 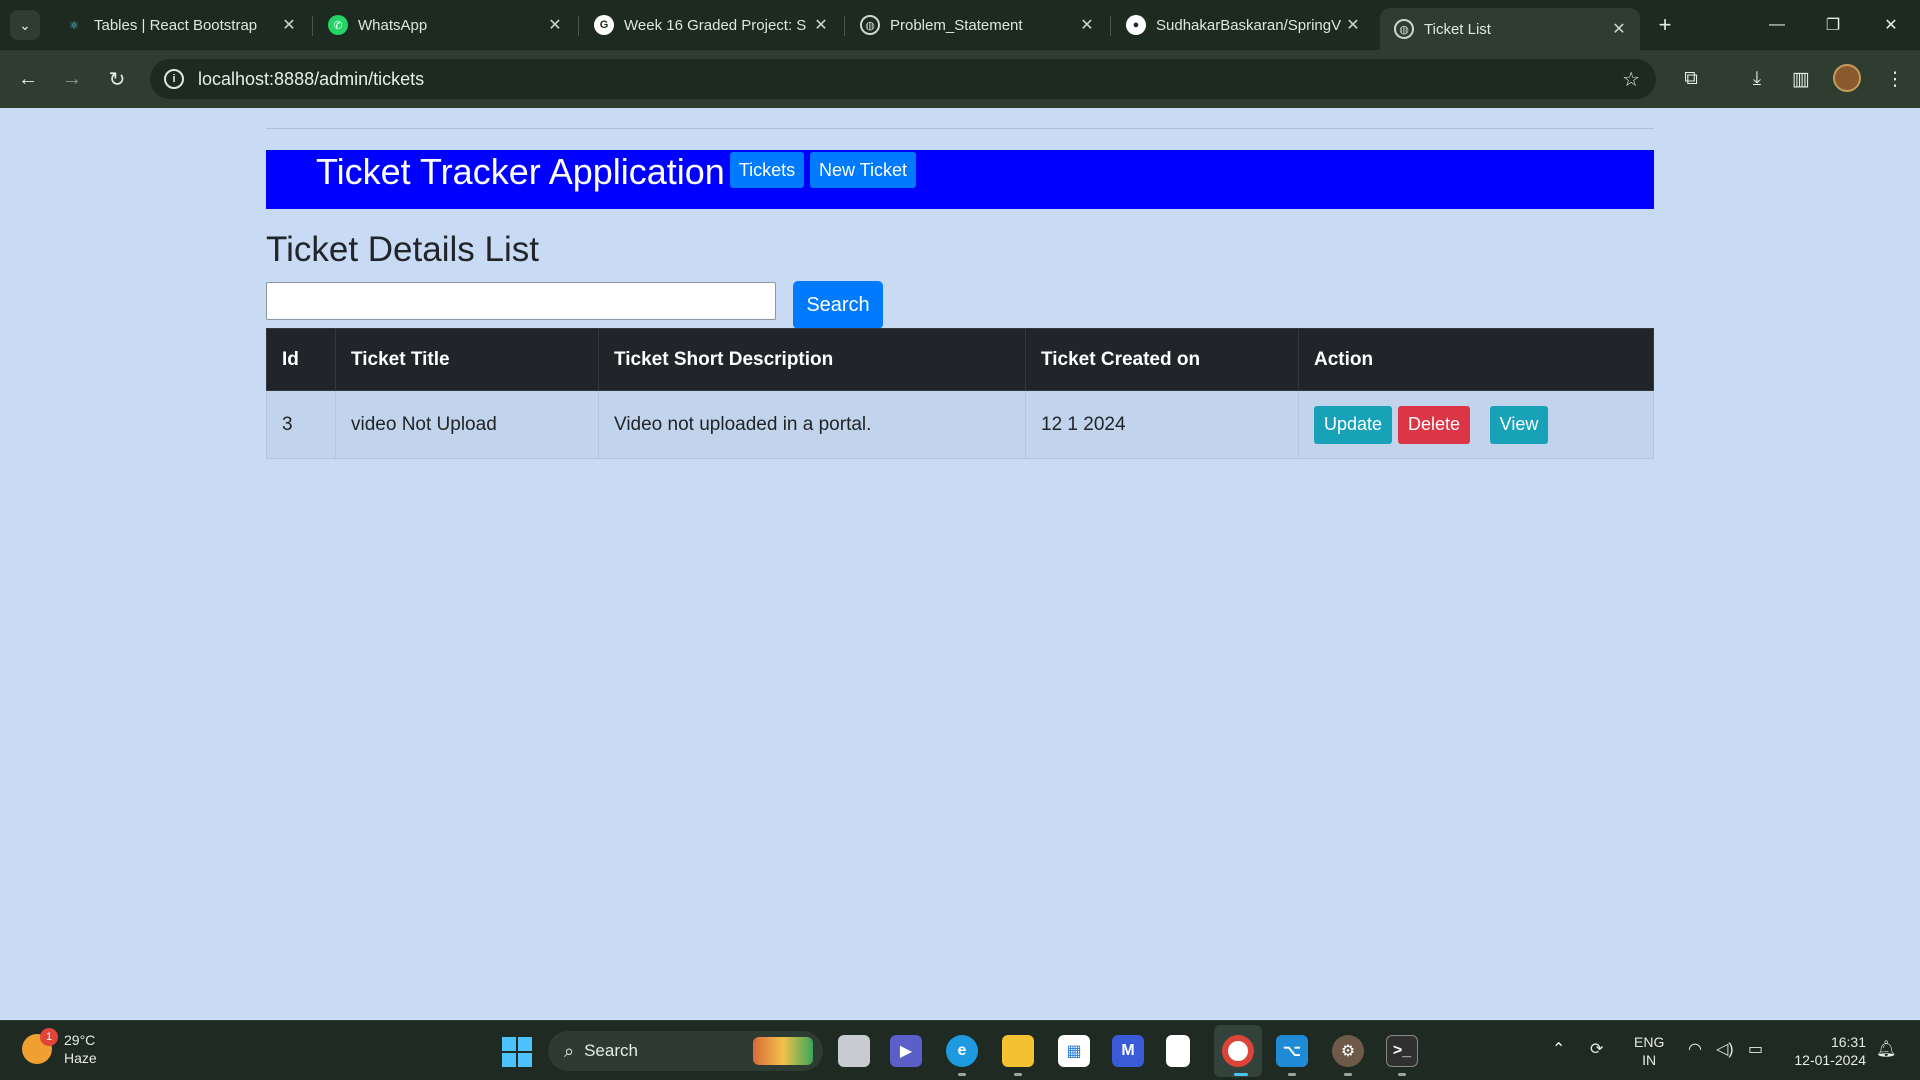 What do you see at coordinates (1725, 1049) in the screenshot?
I see `volume-icon: ◁)` at bounding box center [1725, 1049].